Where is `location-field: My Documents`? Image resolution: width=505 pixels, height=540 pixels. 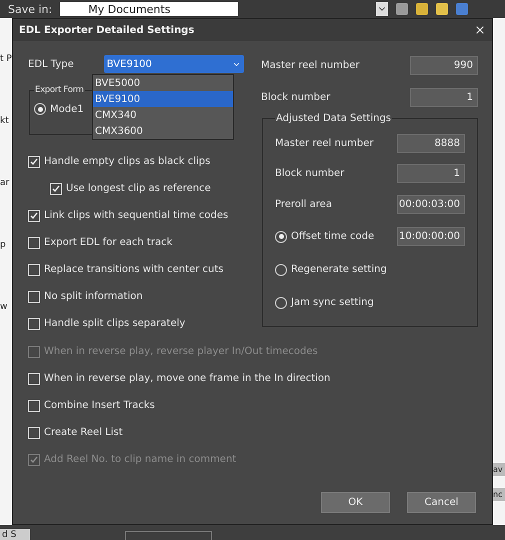 location-field: My Documents is located at coordinates (149, 9).